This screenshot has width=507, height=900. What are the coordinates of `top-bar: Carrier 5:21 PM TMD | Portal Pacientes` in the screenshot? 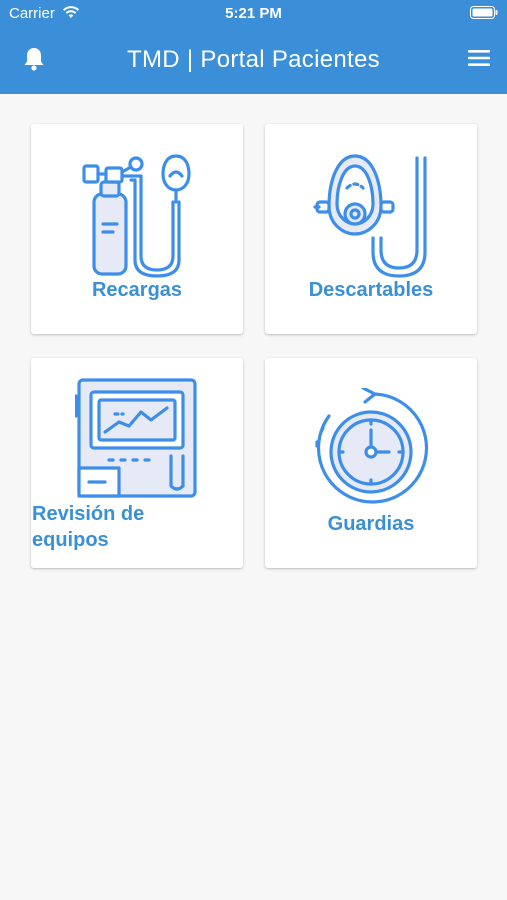 It's located at (253, 47).